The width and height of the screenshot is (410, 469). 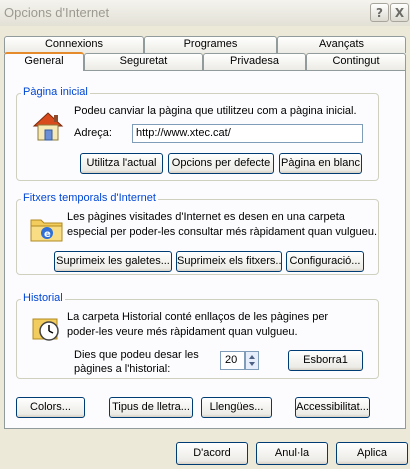 What do you see at coordinates (45, 329) in the screenshot?
I see `history-icon` at bounding box center [45, 329].